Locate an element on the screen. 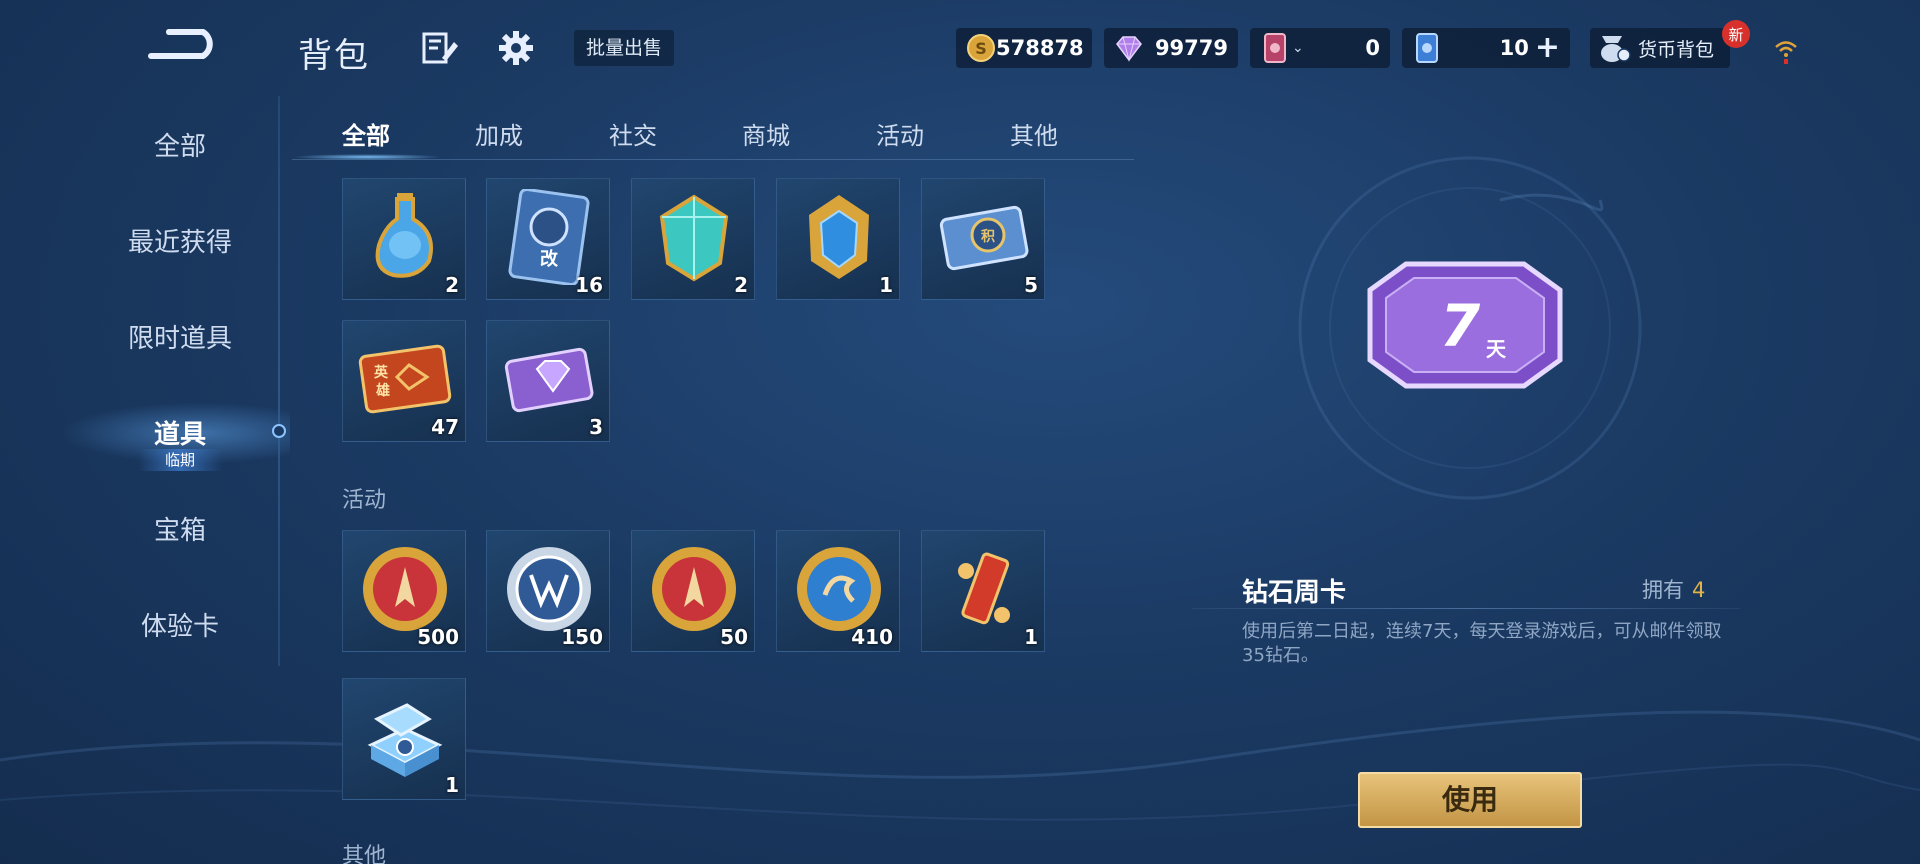 This screenshot has height=864, width=1920. sidebar-item-limited: 限时道具 is located at coordinates (180, 336).